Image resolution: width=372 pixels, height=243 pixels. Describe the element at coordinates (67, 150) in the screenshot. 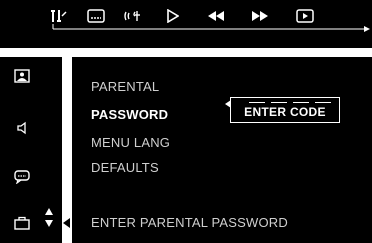

I see `divider-strip` at that location.